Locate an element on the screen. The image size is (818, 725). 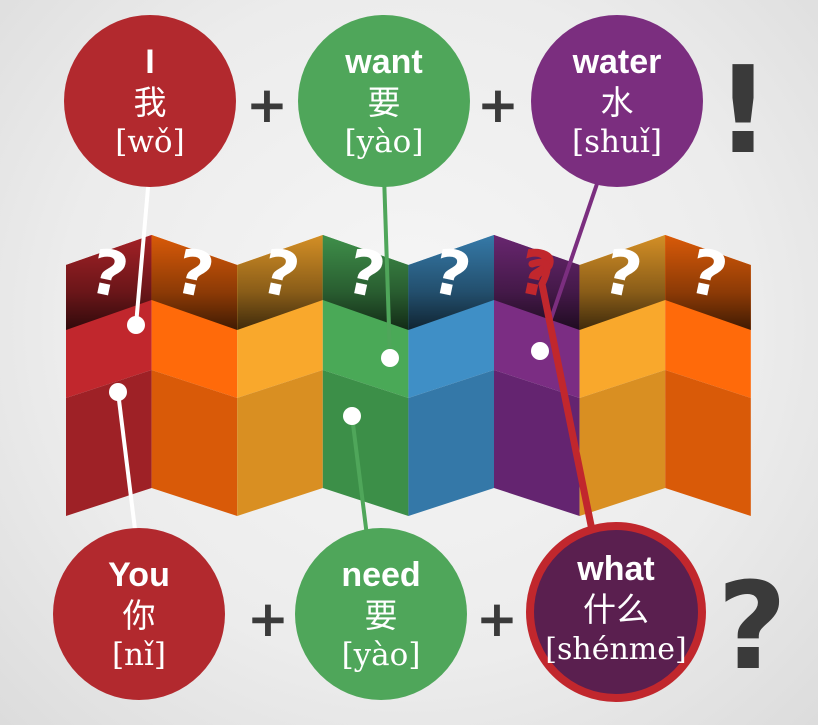
connector-dot-need is located at coordinates (352, 416).